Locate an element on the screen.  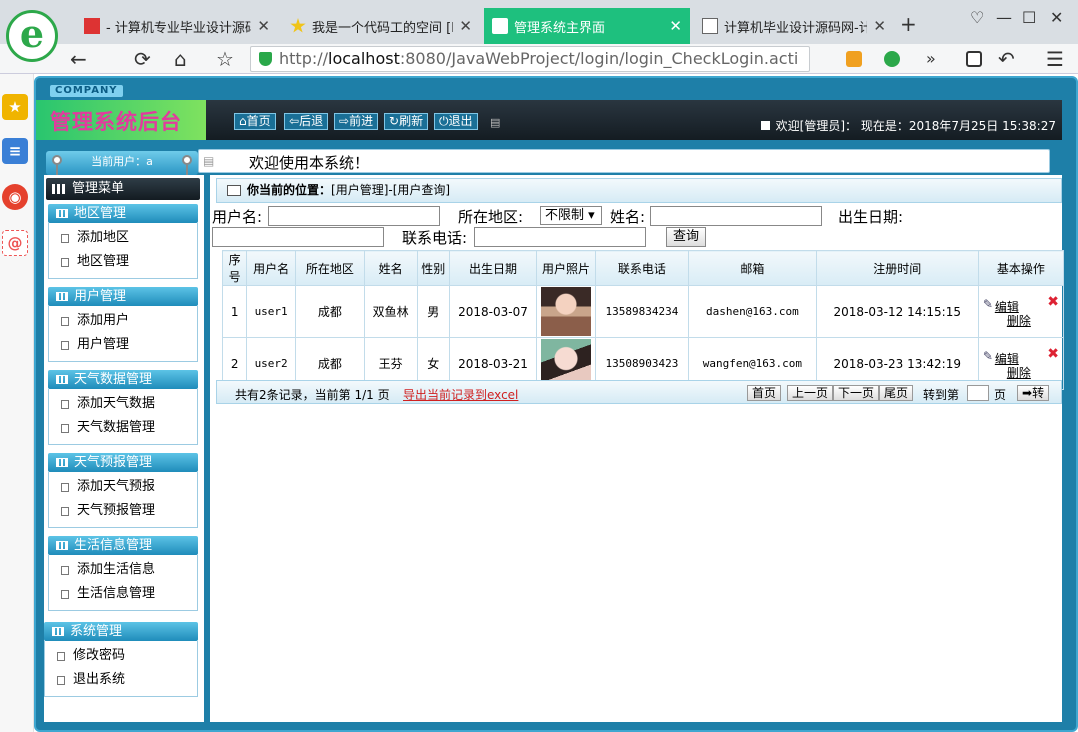
menu-item-add-weather-data: 添加天气数据 is located at coordinates (123, 404).